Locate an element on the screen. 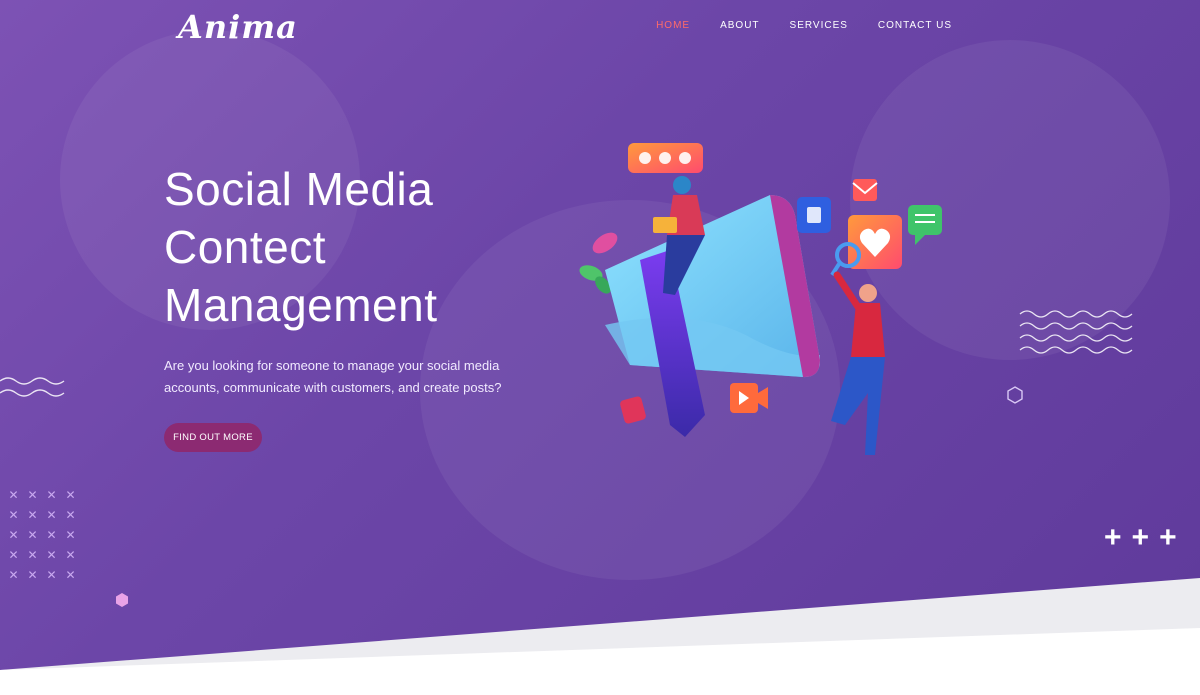 This screenshot has width=1200, height=695. video-icon is located at coordinates (749, 398).